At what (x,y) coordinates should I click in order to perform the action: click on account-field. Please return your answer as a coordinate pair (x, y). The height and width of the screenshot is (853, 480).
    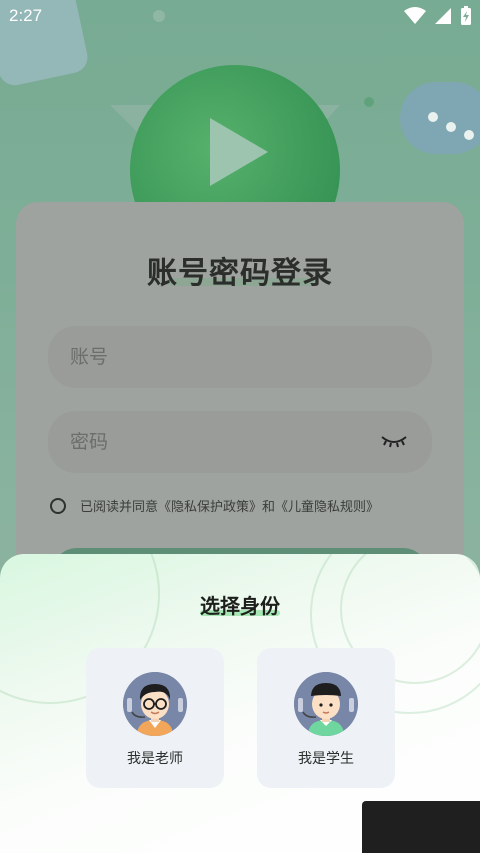
    Looking at the image, I should click on (240, 357).